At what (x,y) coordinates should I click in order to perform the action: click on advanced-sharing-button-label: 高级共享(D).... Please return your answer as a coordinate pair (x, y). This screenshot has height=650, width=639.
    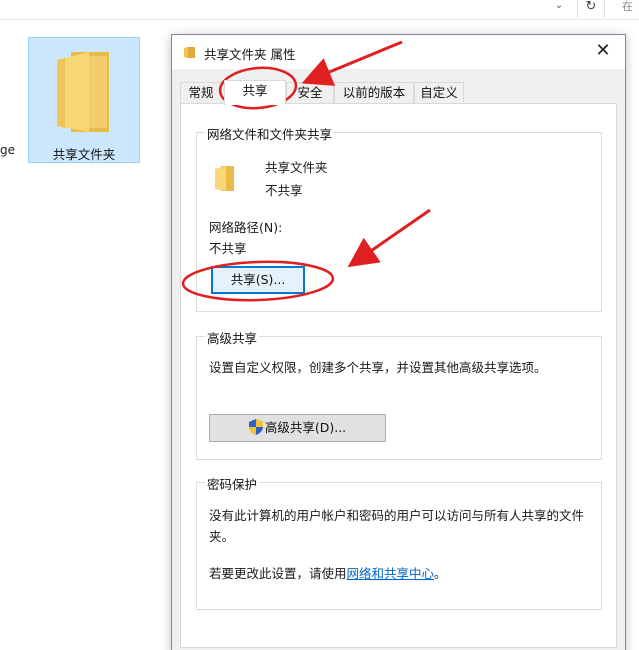
    Looking at the image, I should click on (305, 427).